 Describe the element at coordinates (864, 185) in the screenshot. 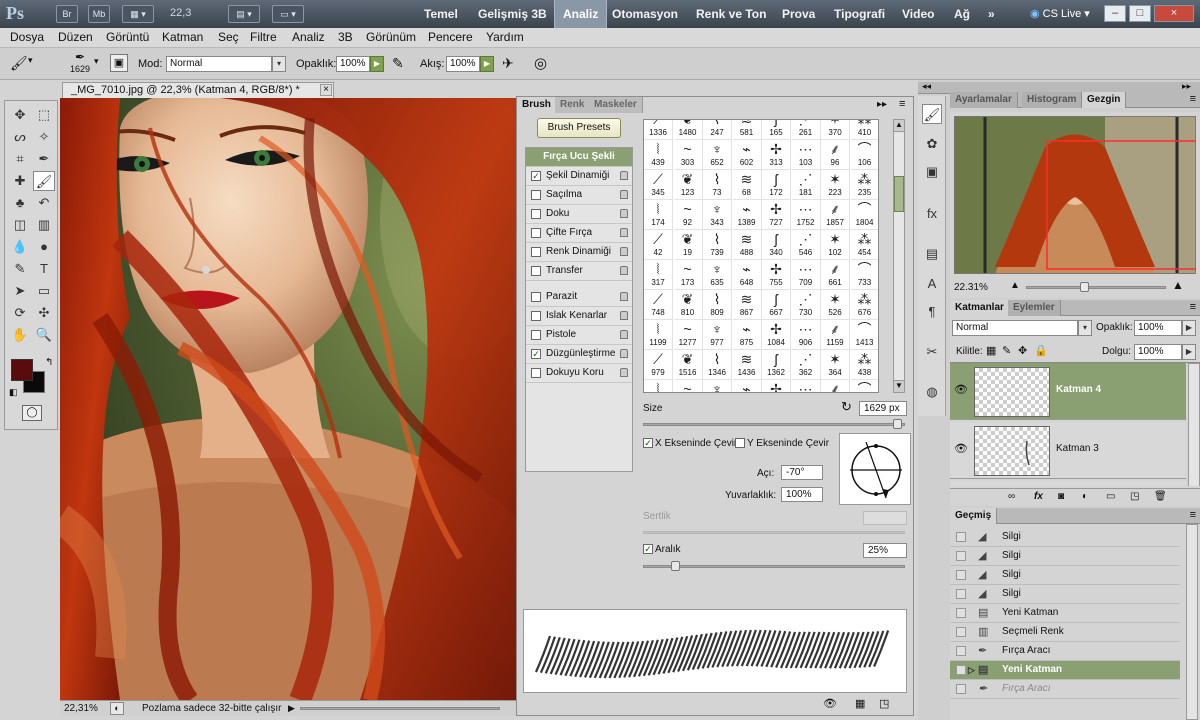

I see `brush-tip: ⁂ 235` at that location.